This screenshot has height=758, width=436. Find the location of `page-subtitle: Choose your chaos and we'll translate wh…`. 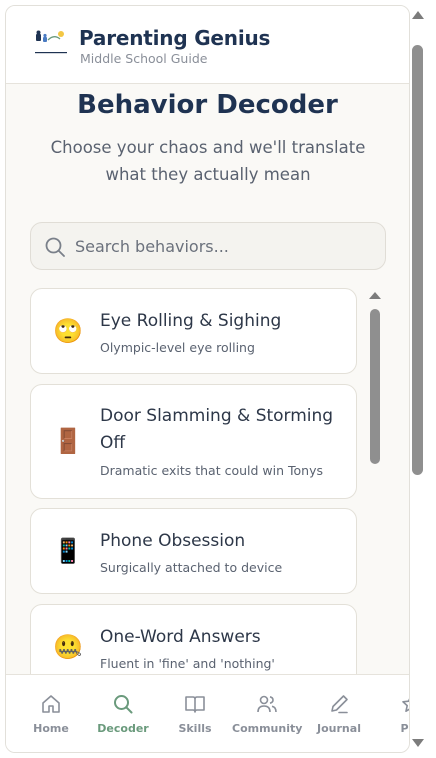

page-subtitle: Choose your chaos and we'll translate wh… is located at coordinates (208, 161).